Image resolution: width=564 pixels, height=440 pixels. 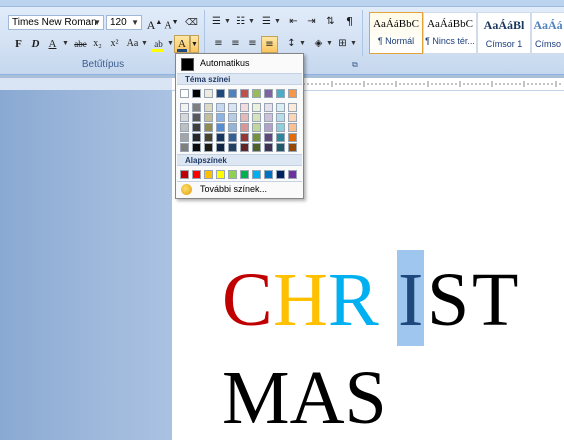 What do you see at coordinates (182, 44) in the screenshot?
I see `font-color-button: A` at bounding box center [182, 44].